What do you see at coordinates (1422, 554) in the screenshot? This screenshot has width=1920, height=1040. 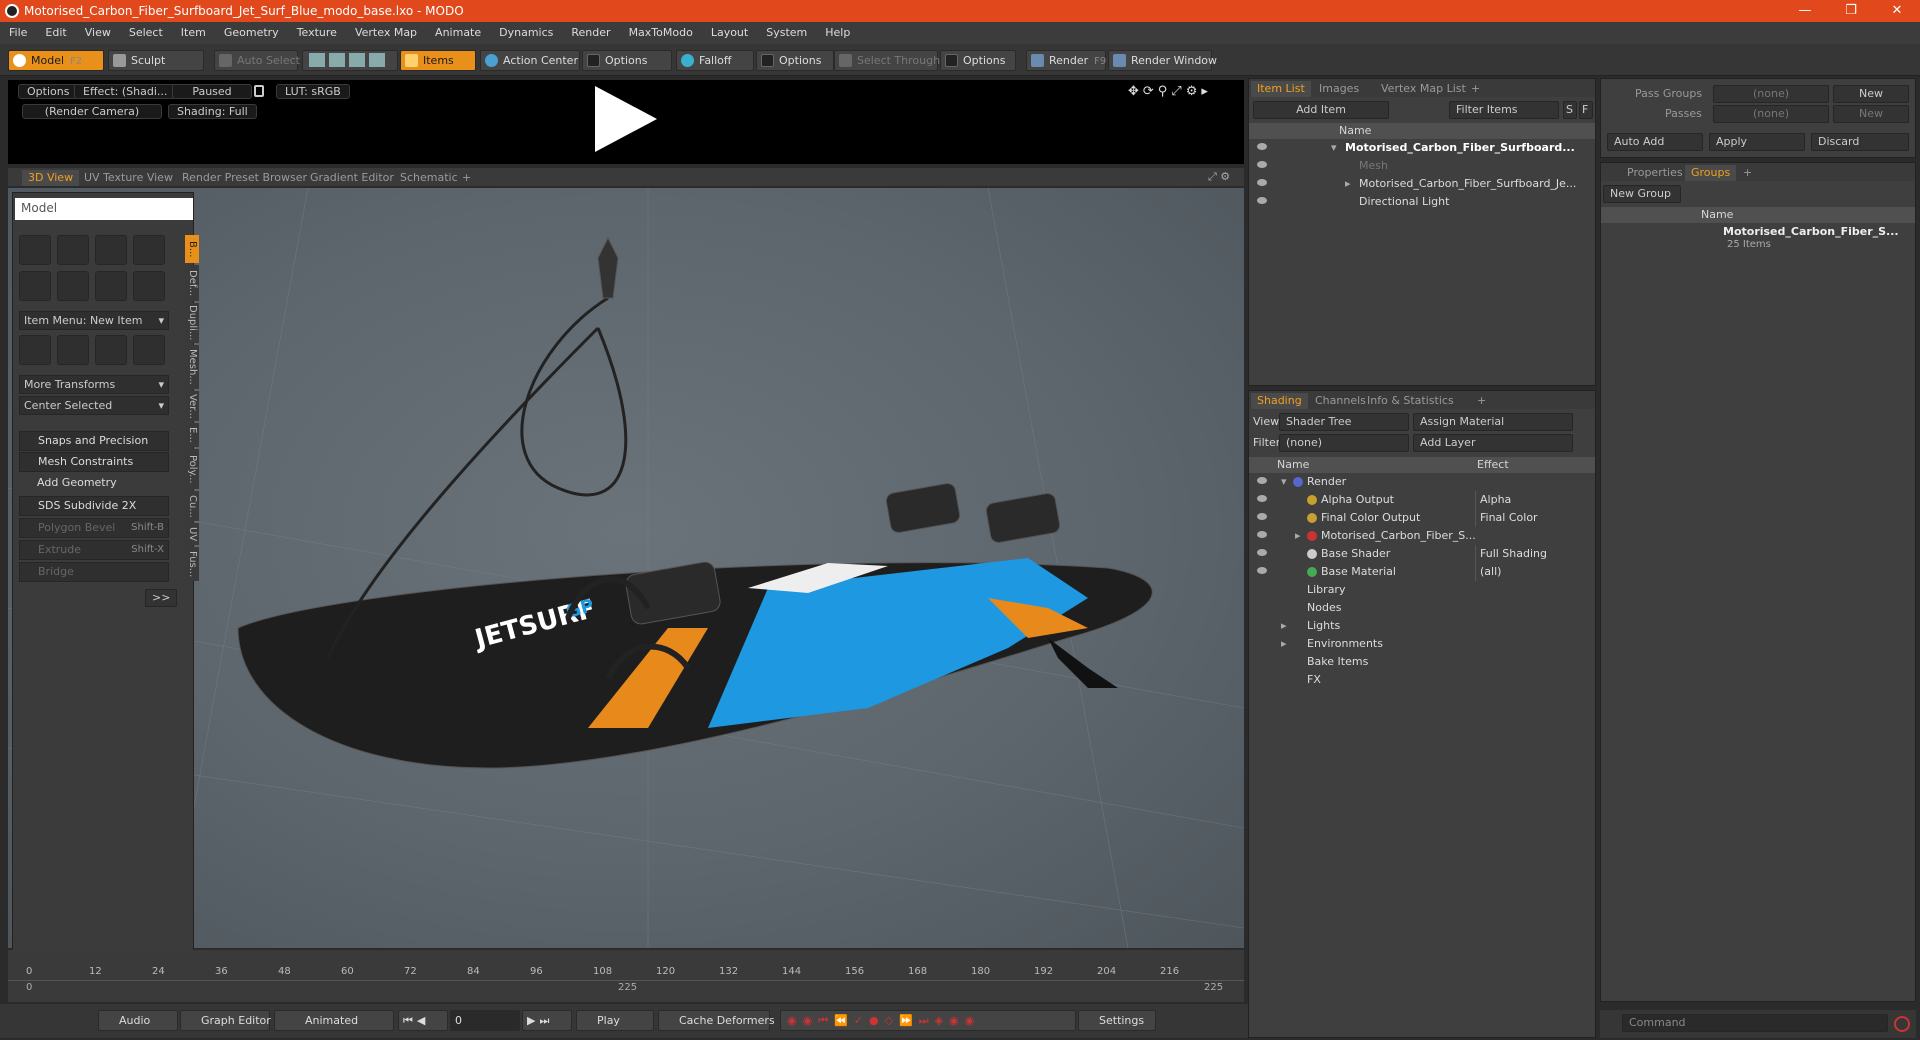 I see `shader-tree-row: Base Shader Full Shading` at bounding box center [1422, 554].